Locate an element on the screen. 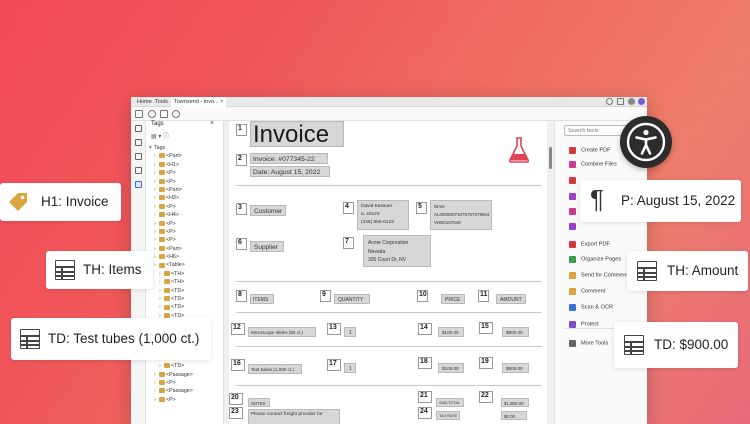  print-icon is located at coordinates (164, 114).